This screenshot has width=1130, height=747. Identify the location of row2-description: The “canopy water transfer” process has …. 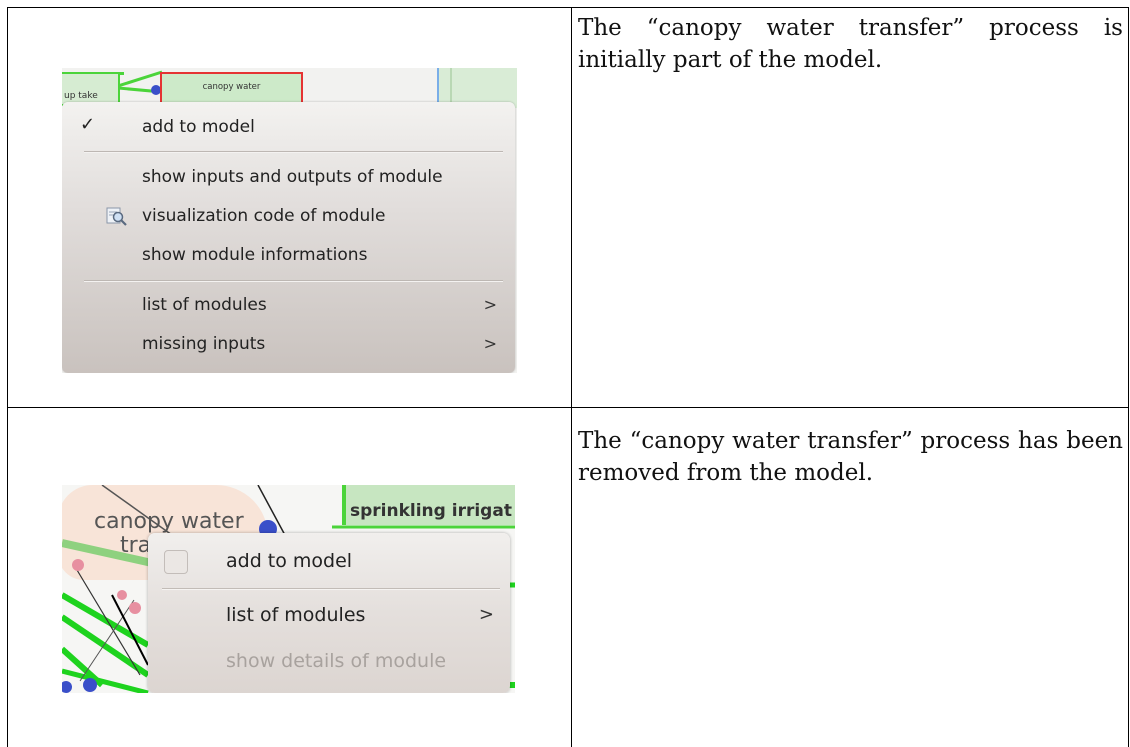
(850, 457).